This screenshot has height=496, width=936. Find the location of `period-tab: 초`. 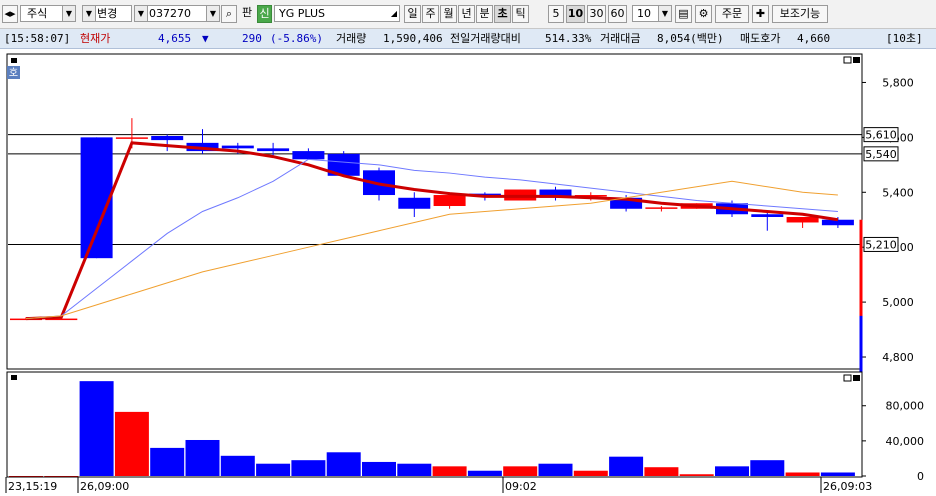

period-tab: 초 is located at coordinates (502, 14).